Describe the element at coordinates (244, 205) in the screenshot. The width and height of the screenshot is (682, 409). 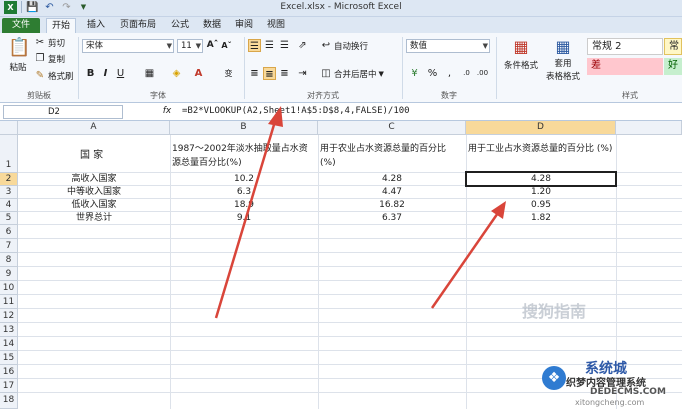
I see `cell-b4: 18.9` at that location.